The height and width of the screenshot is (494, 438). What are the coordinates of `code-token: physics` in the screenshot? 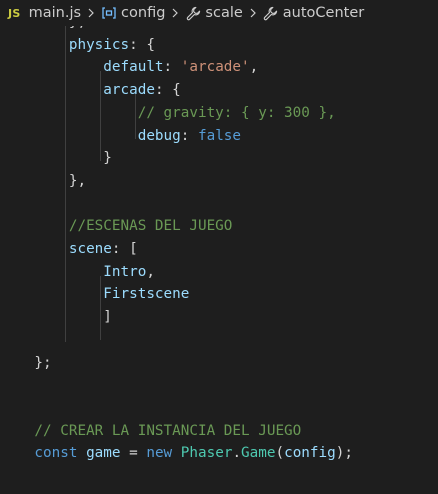 It's located at (65, 44).